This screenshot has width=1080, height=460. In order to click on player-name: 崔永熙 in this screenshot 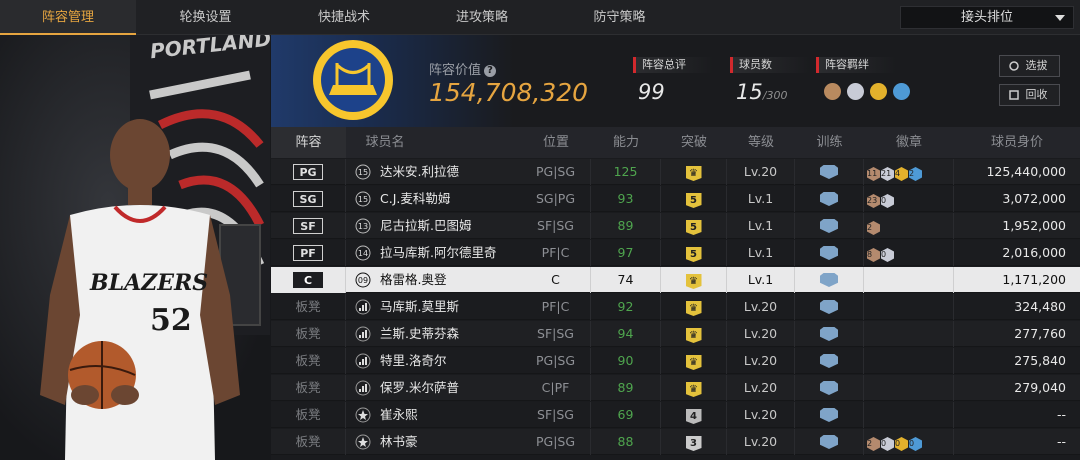, I will do `click(399, 415)`.